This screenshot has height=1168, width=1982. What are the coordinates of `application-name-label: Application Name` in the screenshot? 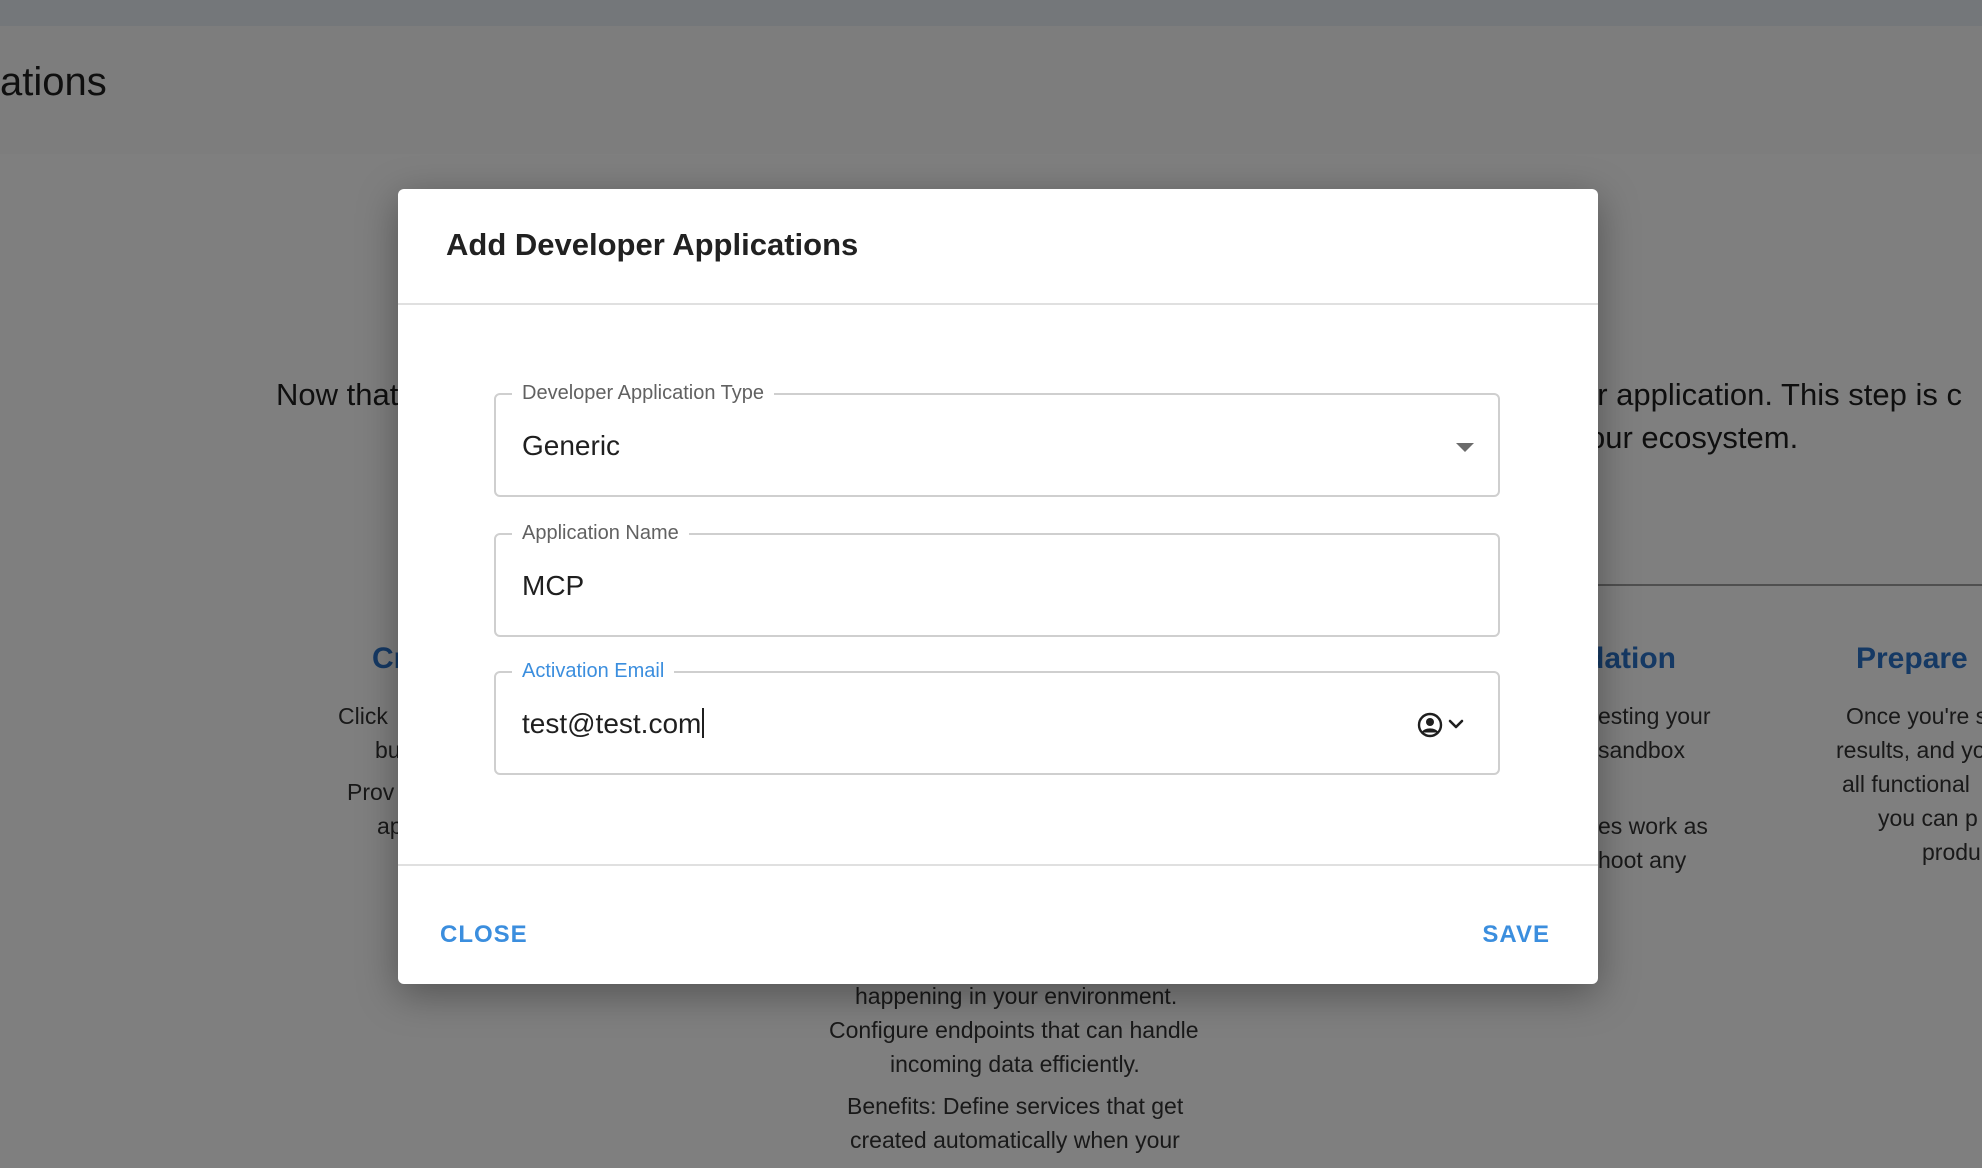 It's located at (600, 533).